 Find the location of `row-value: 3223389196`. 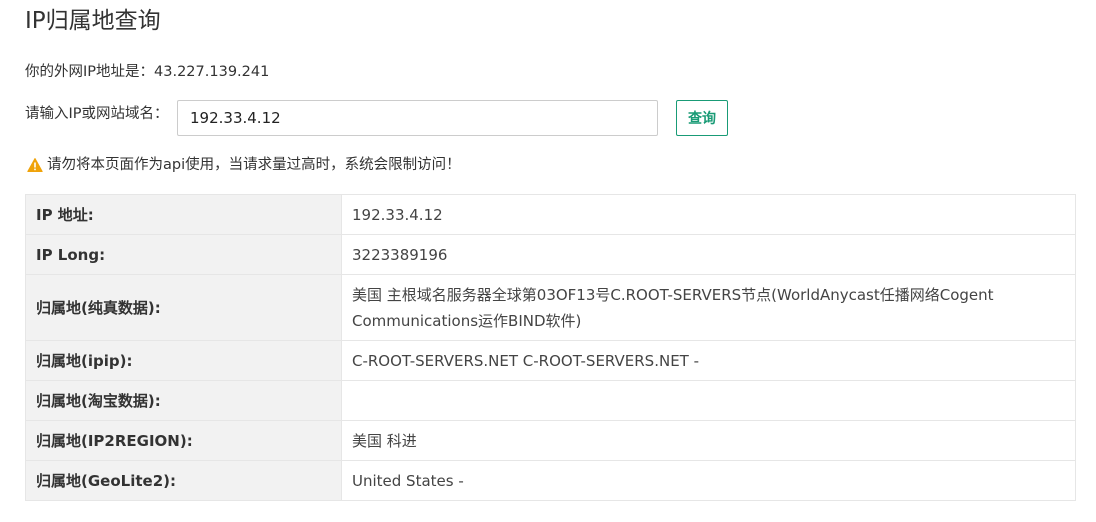

row-value: 3223389196 is located at coordinates (708, 254).